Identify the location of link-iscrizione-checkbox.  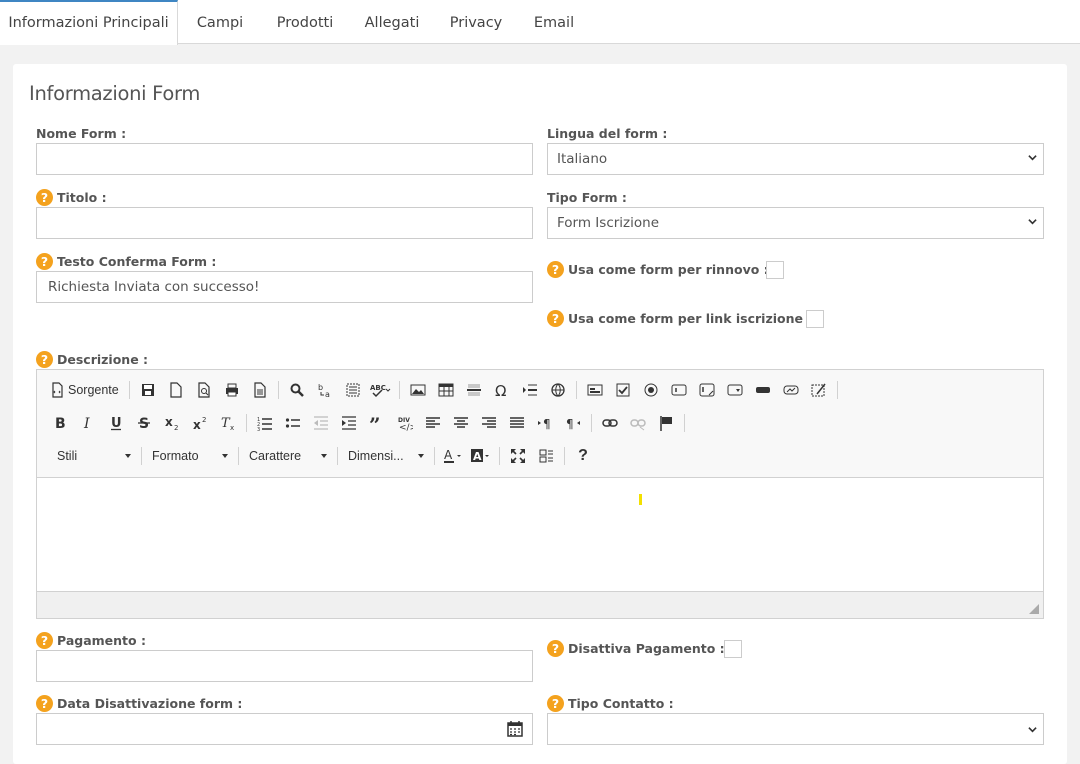
(815, 319).